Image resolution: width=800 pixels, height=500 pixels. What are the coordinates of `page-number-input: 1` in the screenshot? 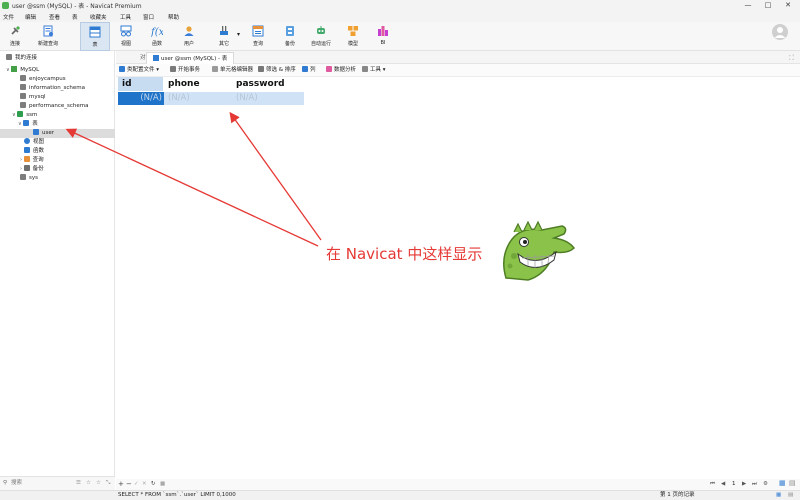 It's located at (734, 484).